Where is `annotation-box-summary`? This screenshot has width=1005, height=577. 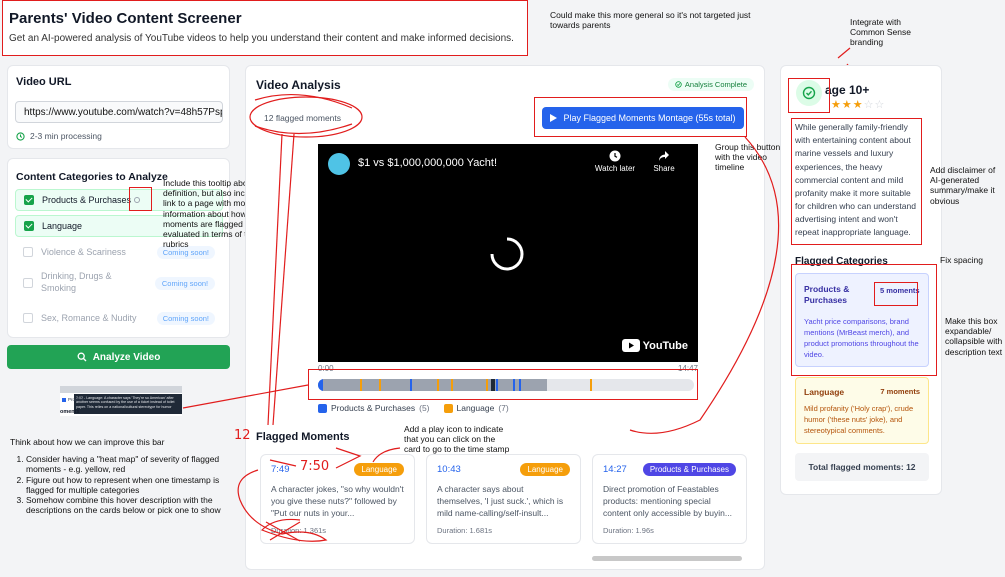
annotation-box-summary is located at coordinates (856, 181).